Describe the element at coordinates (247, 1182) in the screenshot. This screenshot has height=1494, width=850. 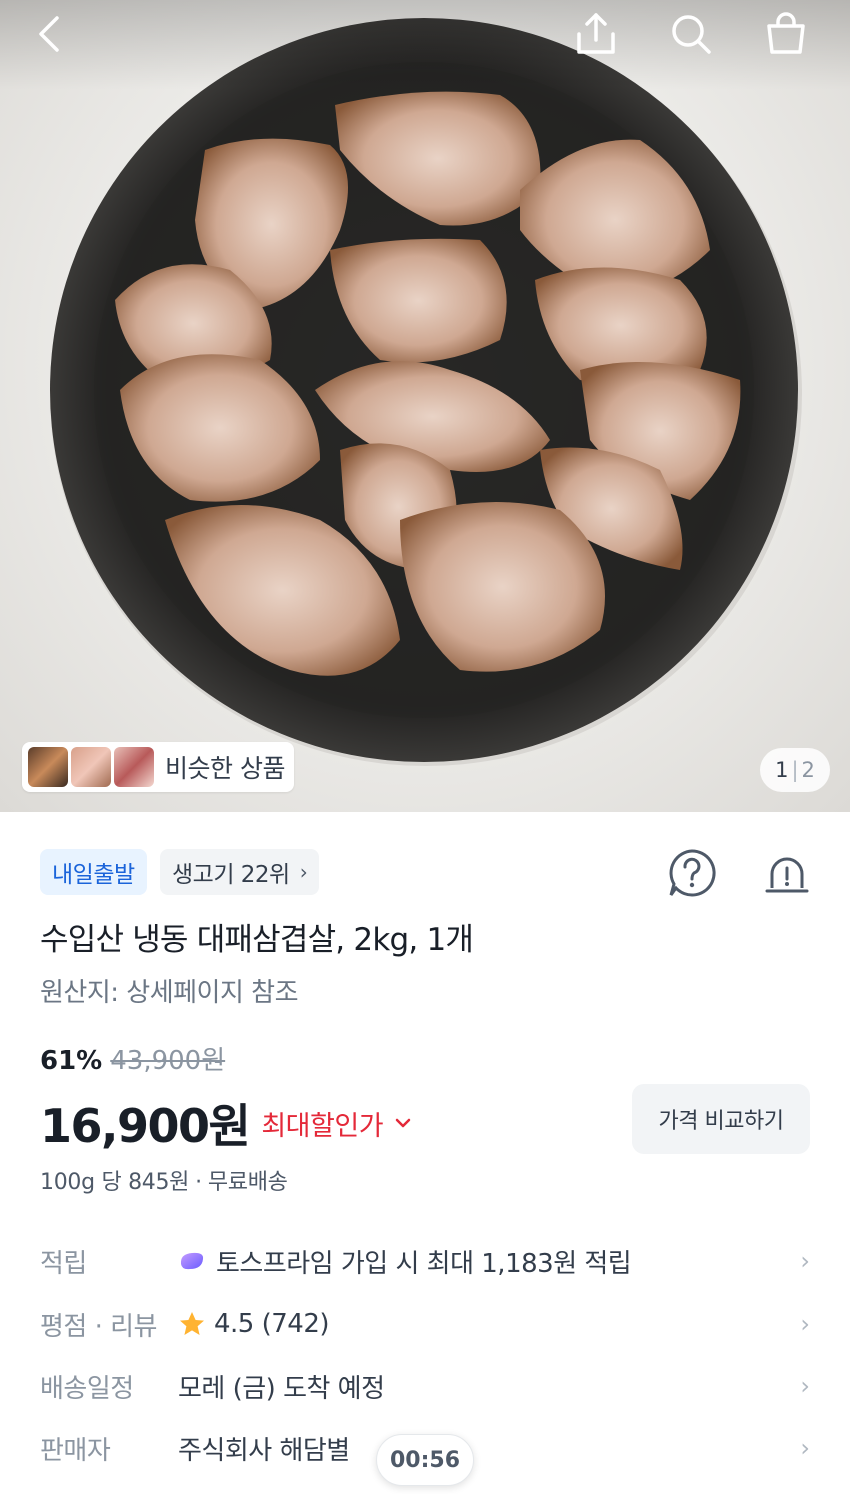
I see `shipping-info: 무료배송` at that location.